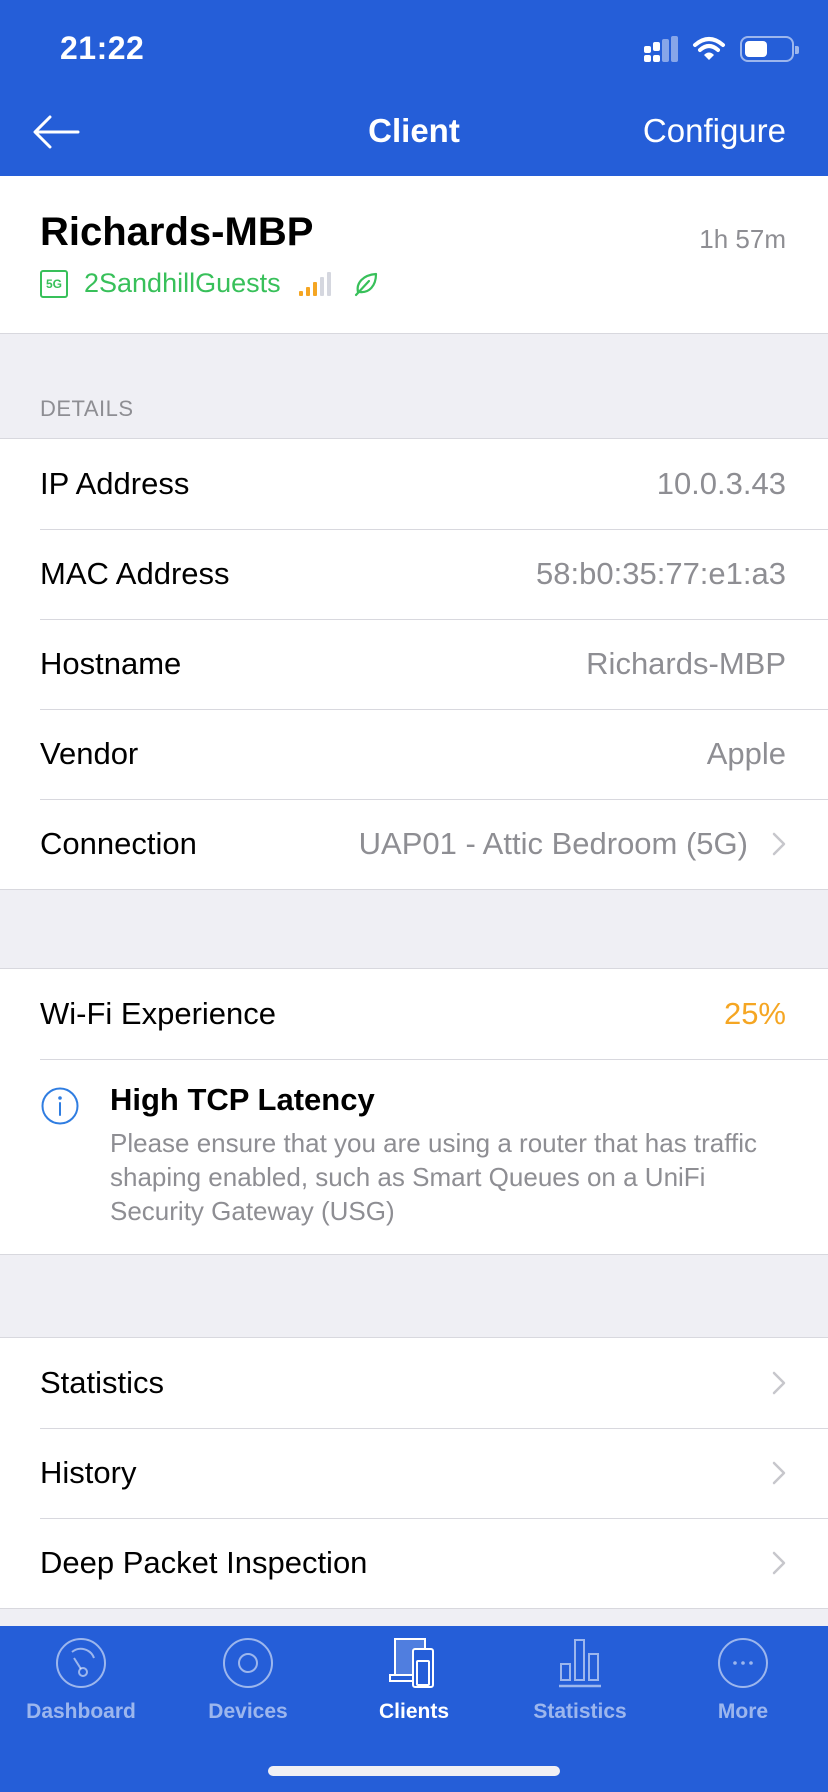  I want to click on detail-row-hostname: Hostname Richards-MBP, so click(414, 664).